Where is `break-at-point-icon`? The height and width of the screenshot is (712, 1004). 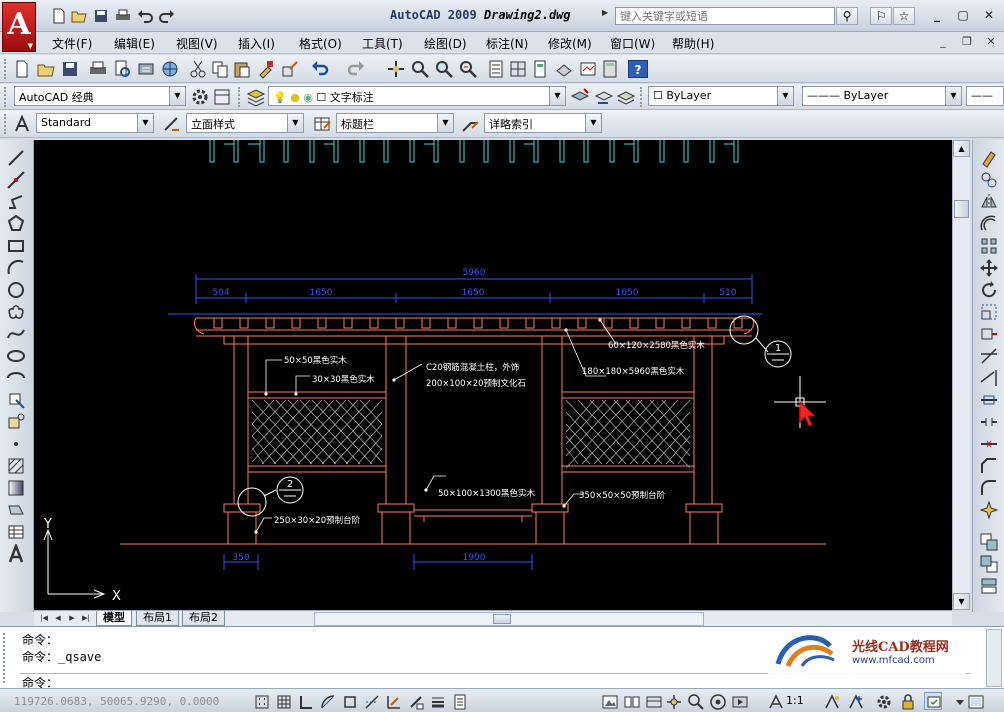
break-at-point-icon is located at coordinates (989, 400).